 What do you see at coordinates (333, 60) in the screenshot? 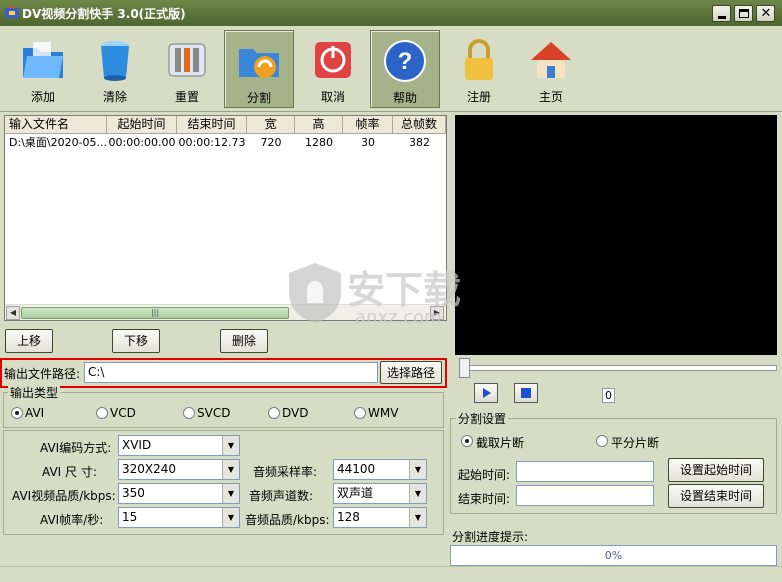
I see `power-icon` at bounding box center [333, 60].